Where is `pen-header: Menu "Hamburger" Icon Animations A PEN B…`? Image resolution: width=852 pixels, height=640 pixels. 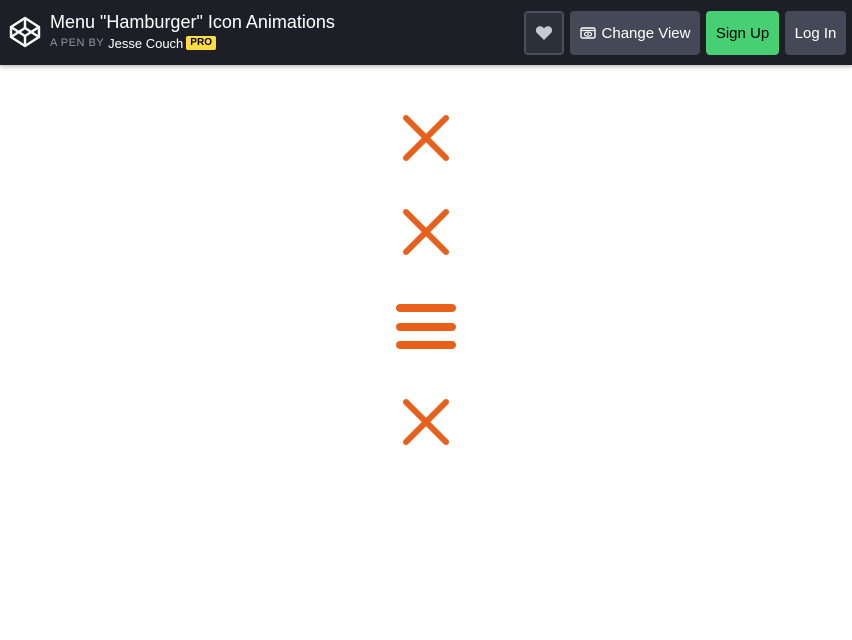 pen-header: Menu "Hamburger" Icon Animations A PEN B… is located at coordinates (426, 32).